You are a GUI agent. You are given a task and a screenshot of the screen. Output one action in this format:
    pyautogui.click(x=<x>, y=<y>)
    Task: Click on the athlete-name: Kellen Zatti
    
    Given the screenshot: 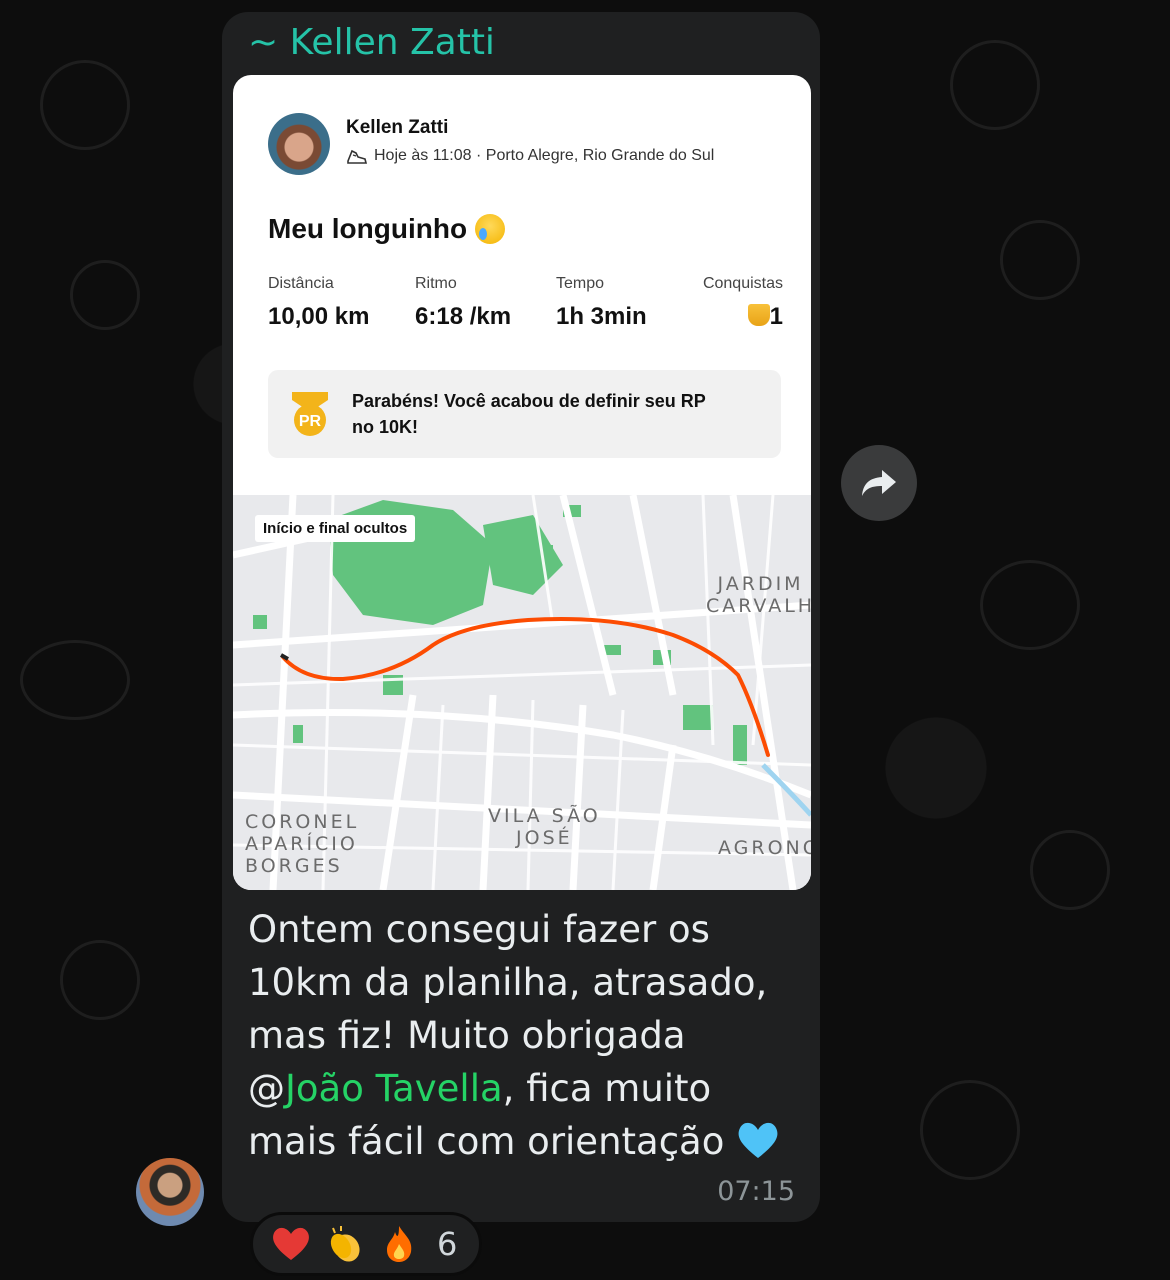 What is the action you would take?
    pyautogui.click(x=397, y=127)
    